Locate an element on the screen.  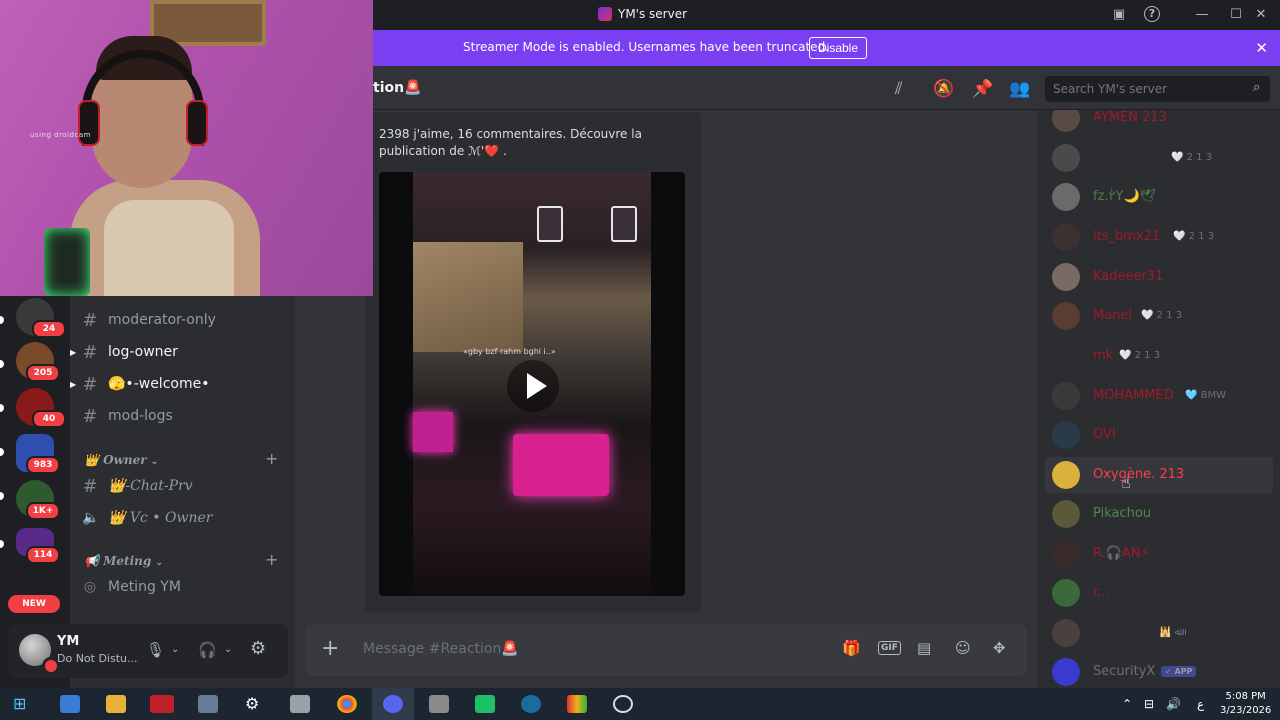
gift-icon: 🎁 is located at coordinates (851, 648).